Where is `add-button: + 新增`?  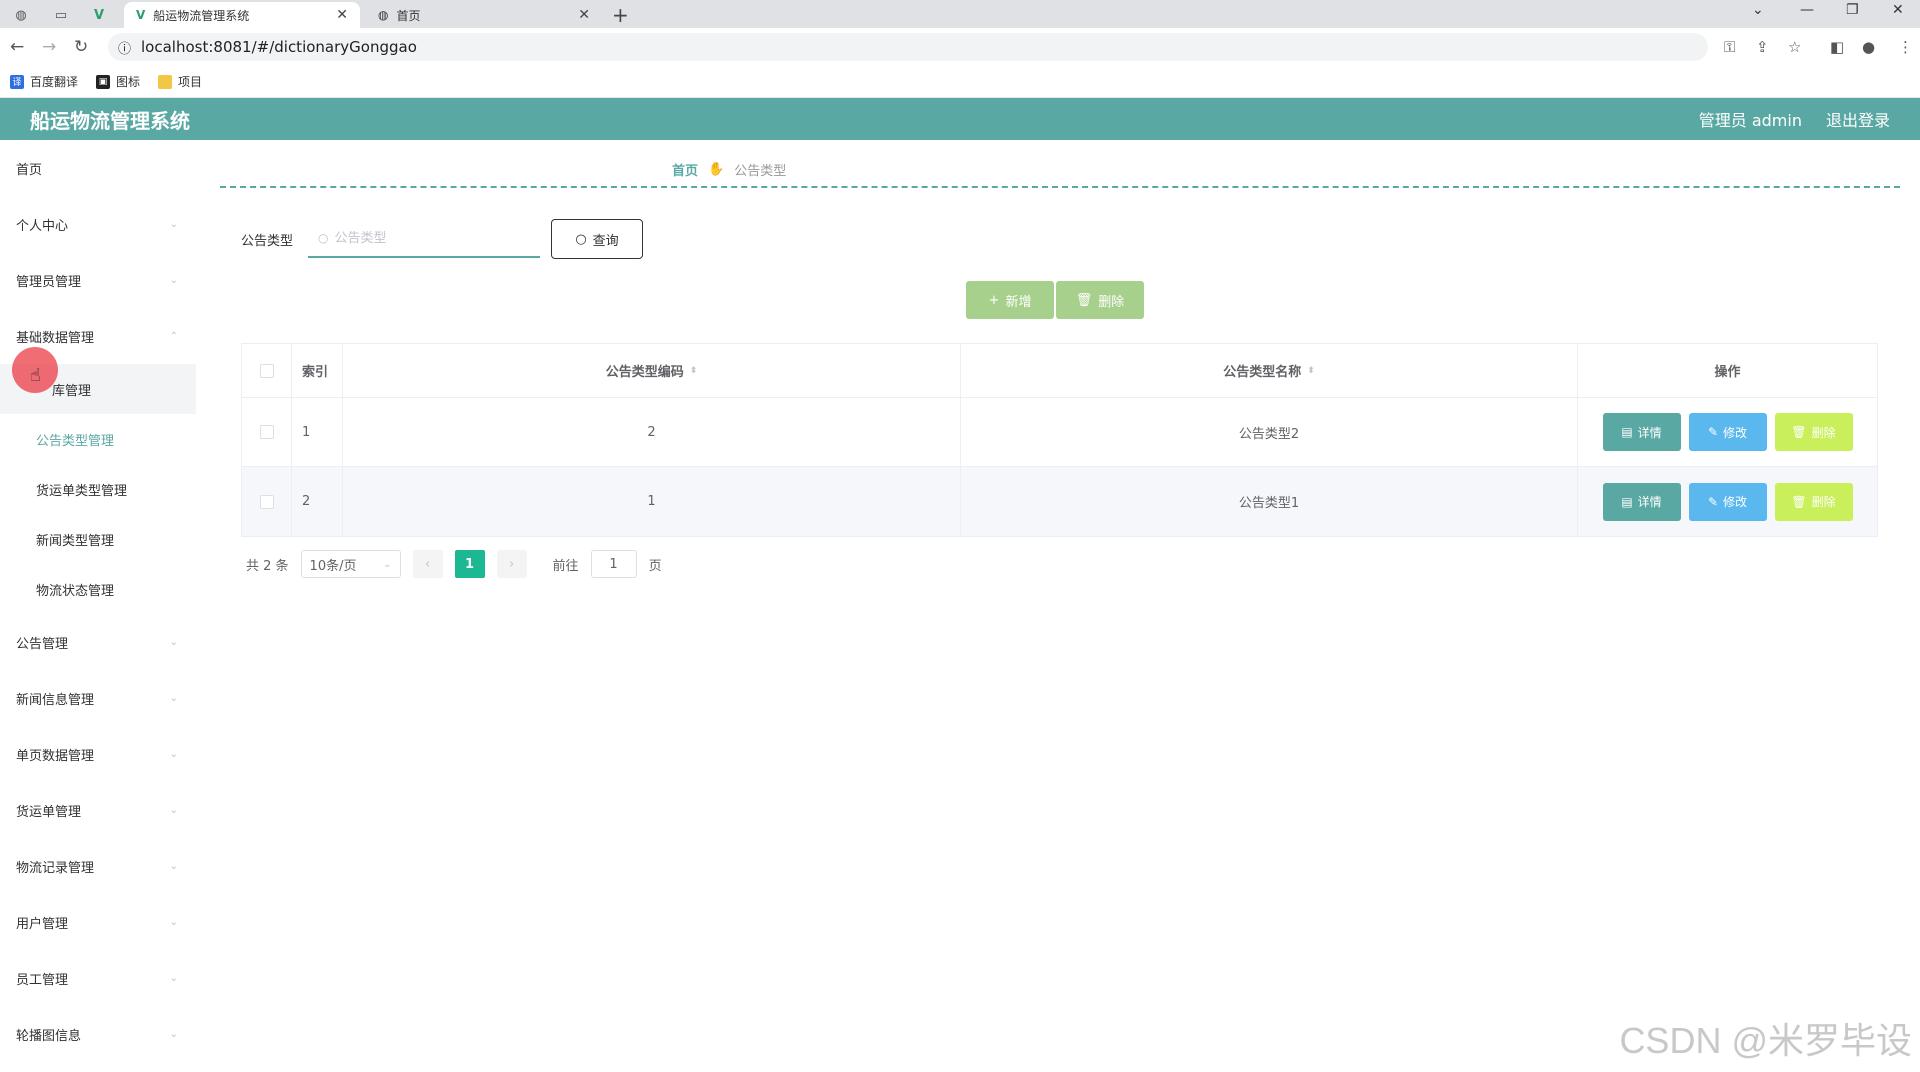
add-button: + 新增 is located at coordinates (1010, 300).